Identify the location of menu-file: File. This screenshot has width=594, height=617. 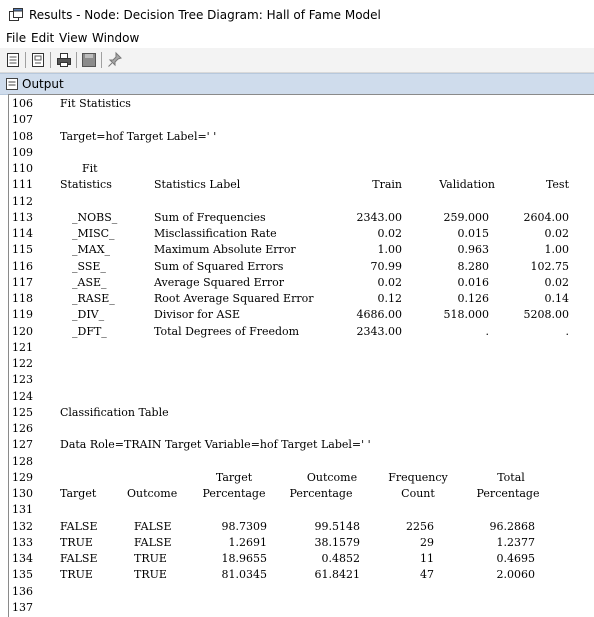
(16, 38).